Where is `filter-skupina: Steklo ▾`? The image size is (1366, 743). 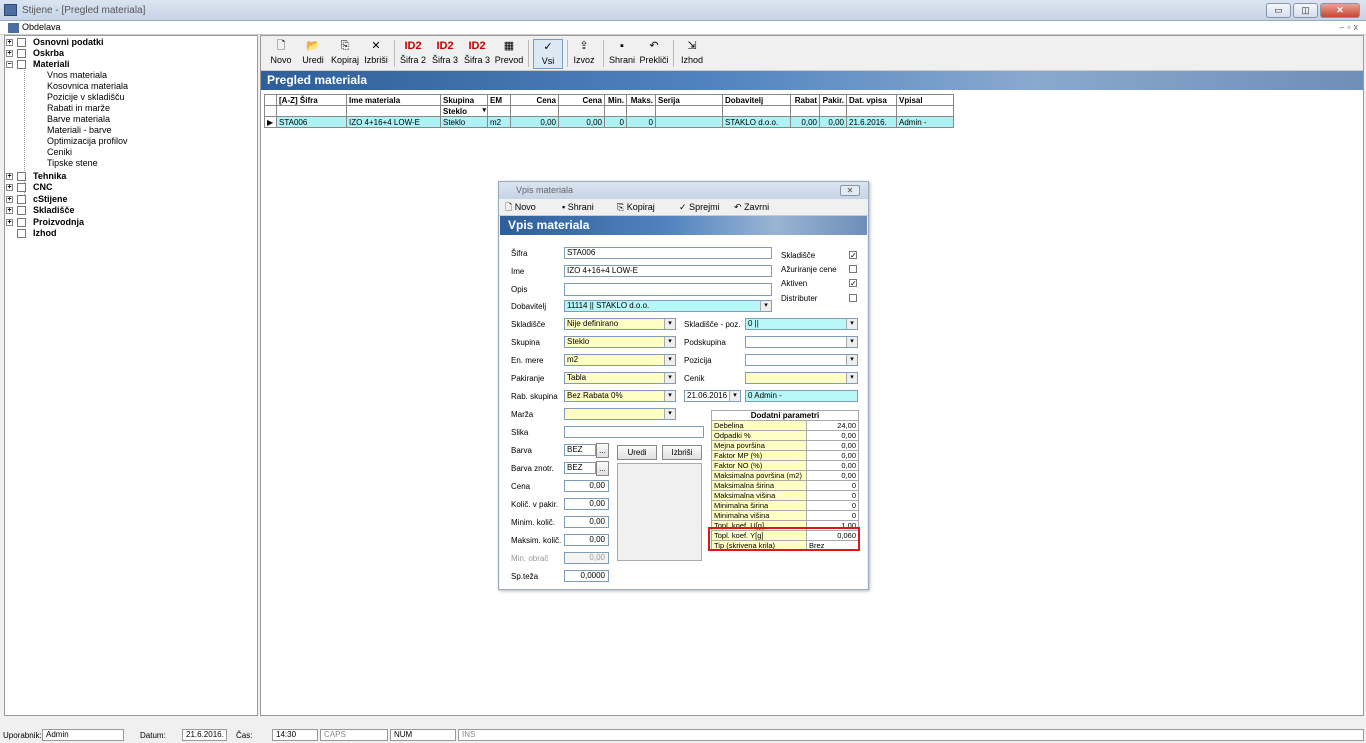
filter-skupina: Steklo ▾ is located at coordinates (464, 111).